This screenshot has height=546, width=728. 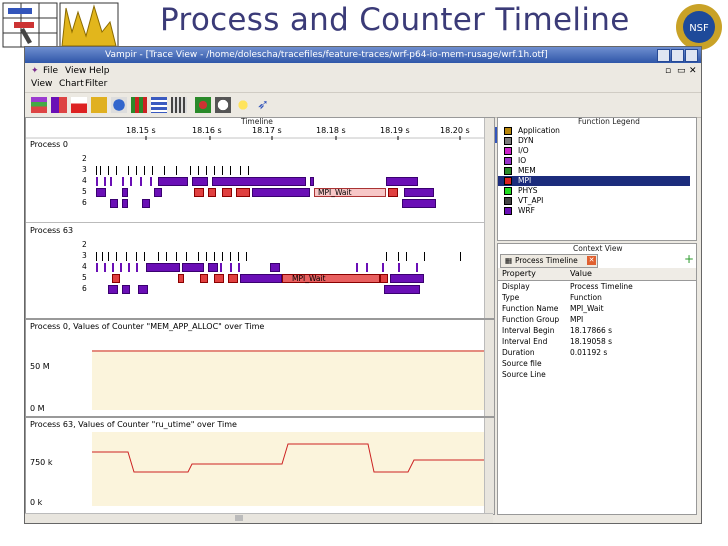 I want to click on close-button, so click(x=691, y=55).